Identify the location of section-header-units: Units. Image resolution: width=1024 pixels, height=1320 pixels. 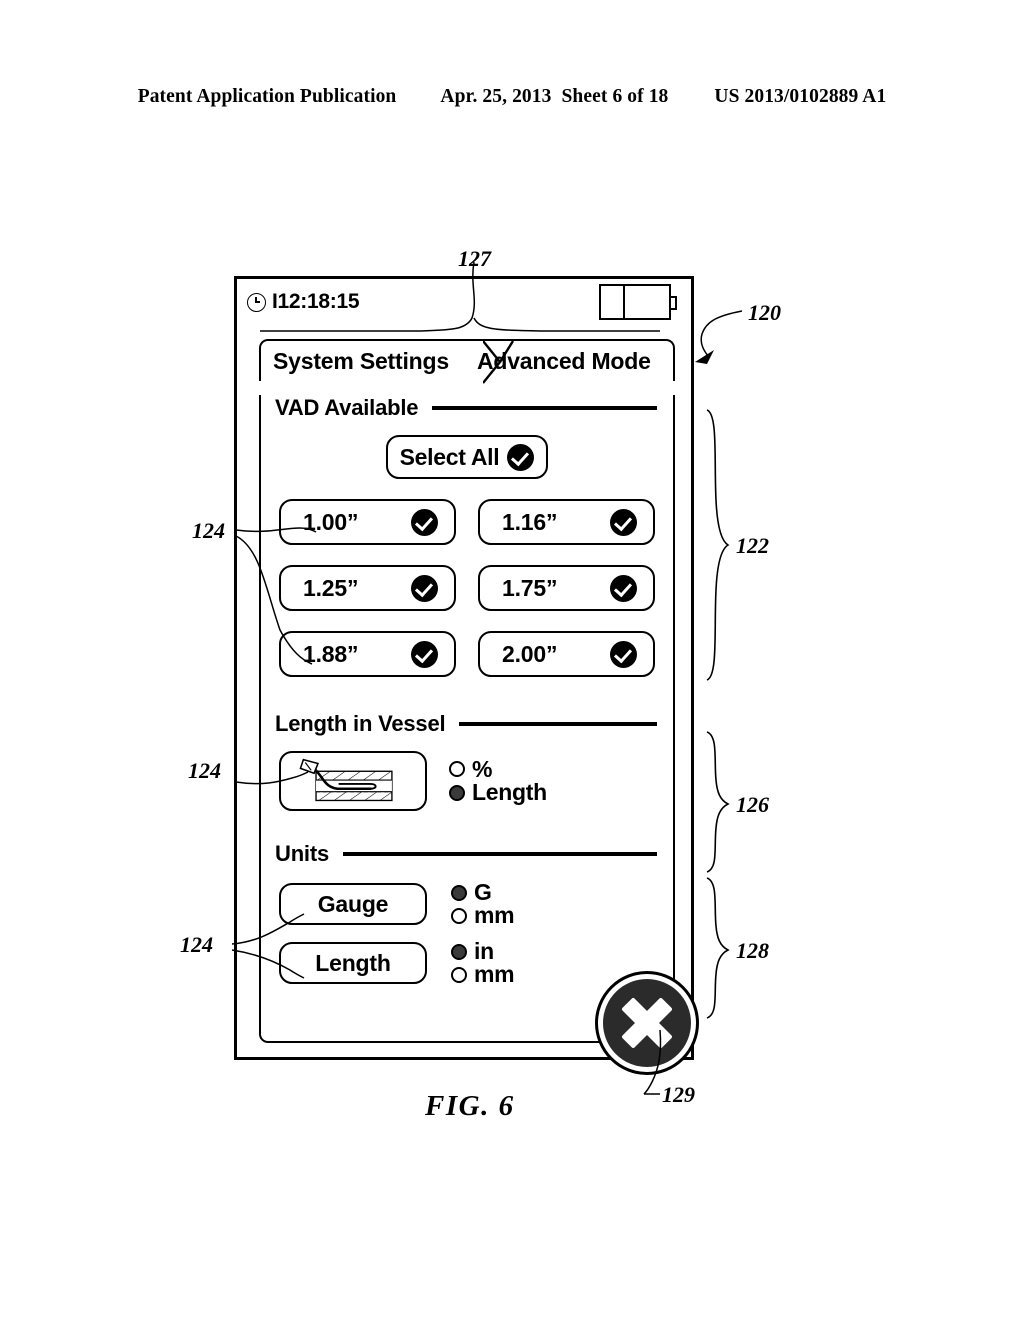
(467, 854).